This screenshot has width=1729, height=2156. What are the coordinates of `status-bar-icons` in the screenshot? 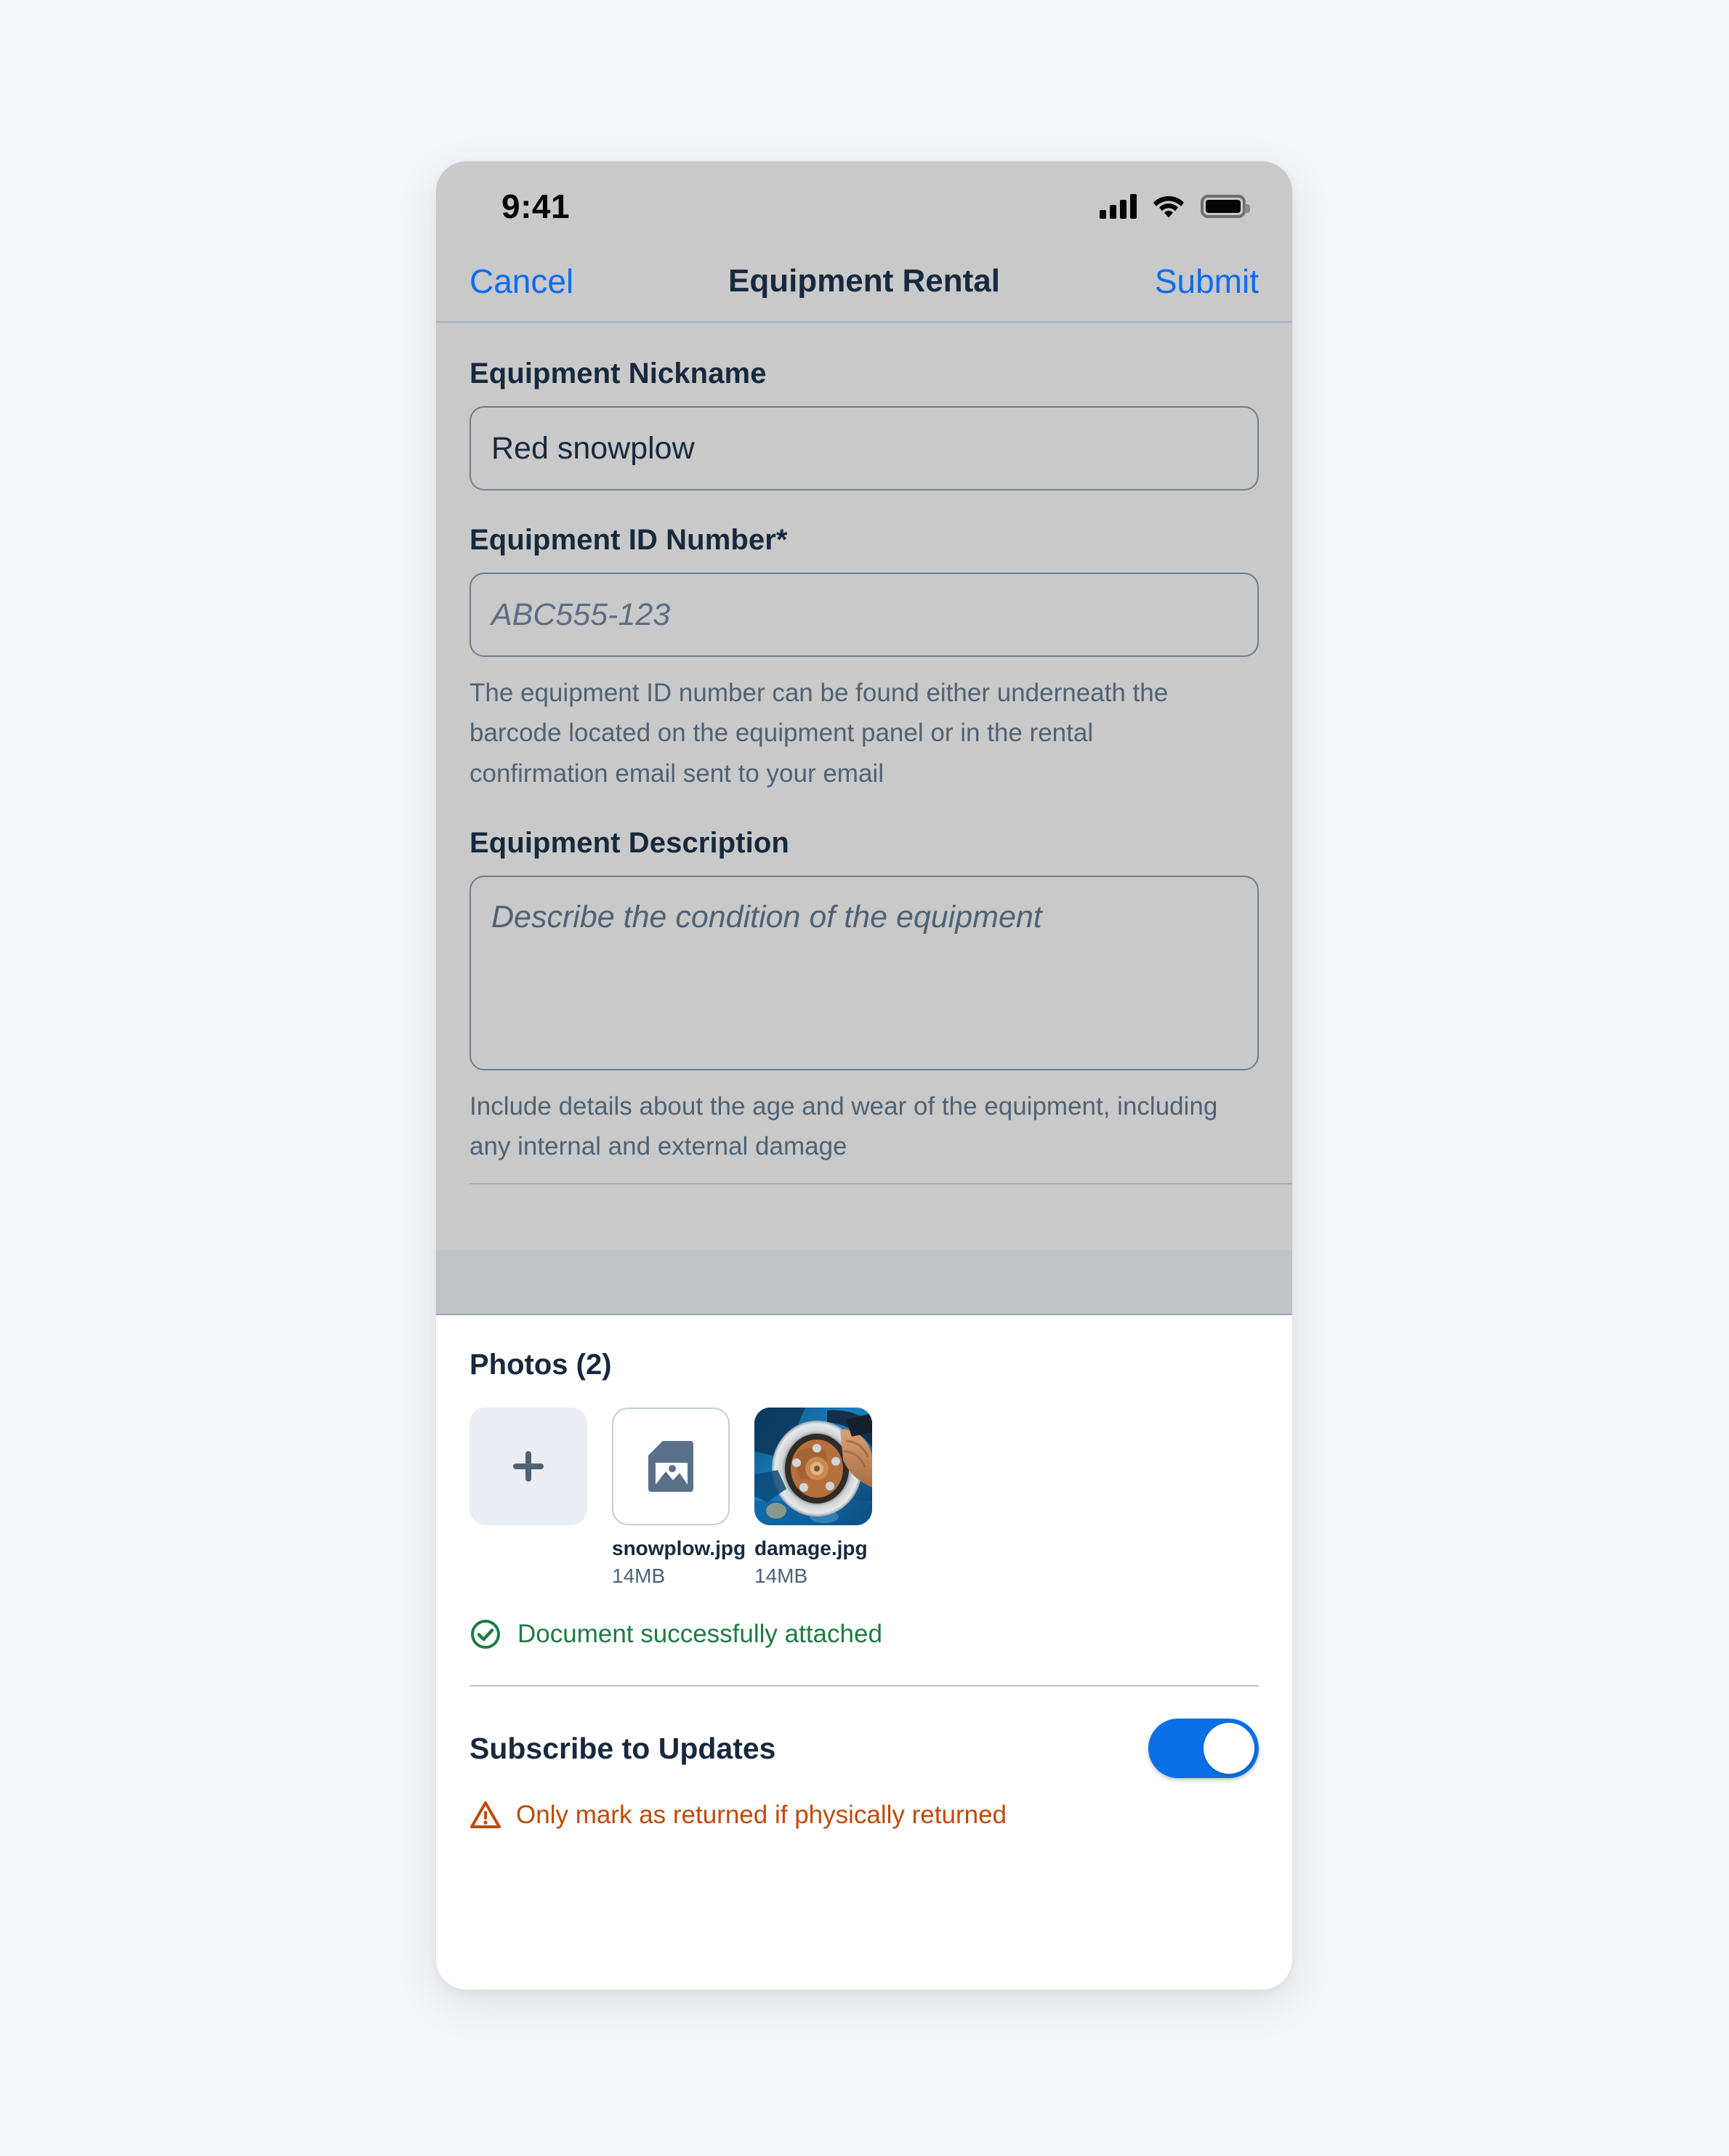 It's located at (1175, 206).